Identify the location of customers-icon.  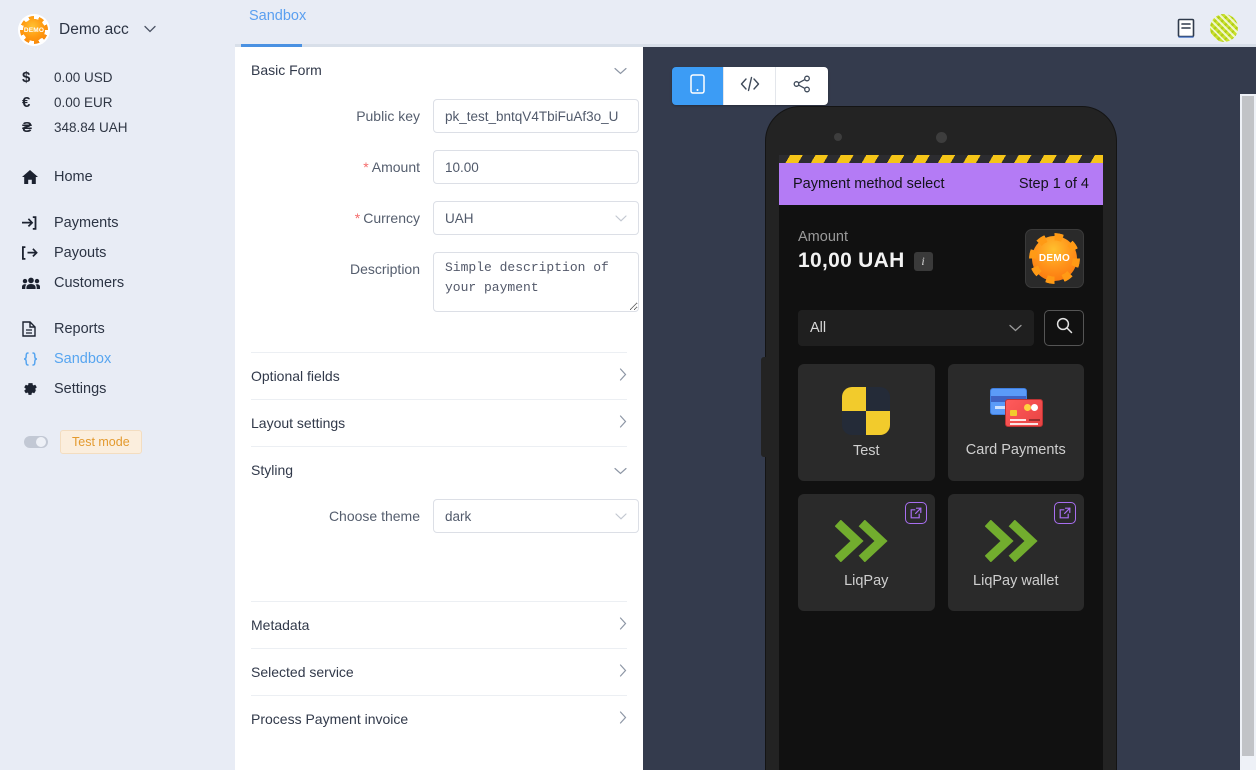
(38, 283).